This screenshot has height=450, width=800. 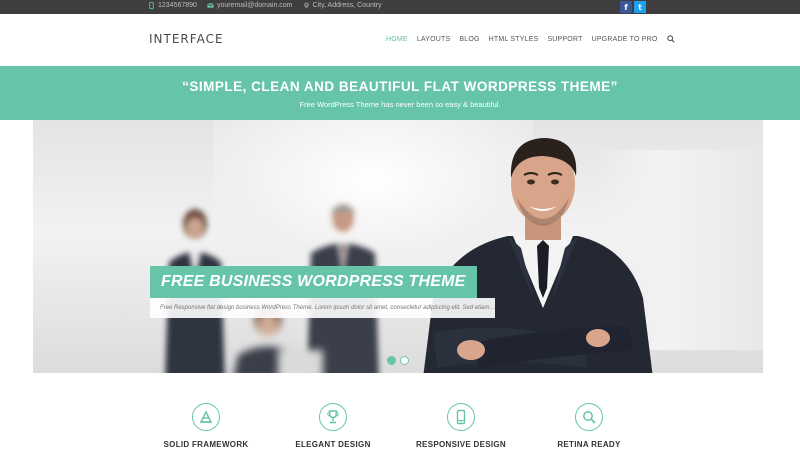 What do you see at coordinates (186, 39) in the screenshot?
I see `site-logo: INTERFACE` at bounding box center [186, 39].